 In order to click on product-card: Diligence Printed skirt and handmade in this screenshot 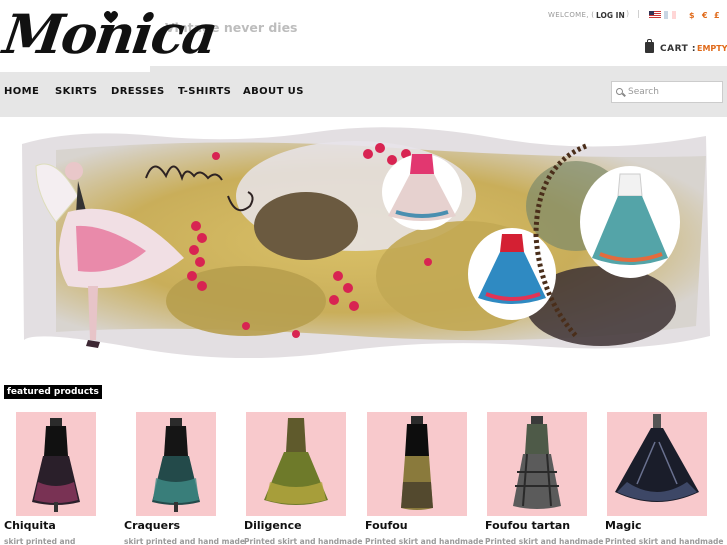, I will do `click(304, 478)`.